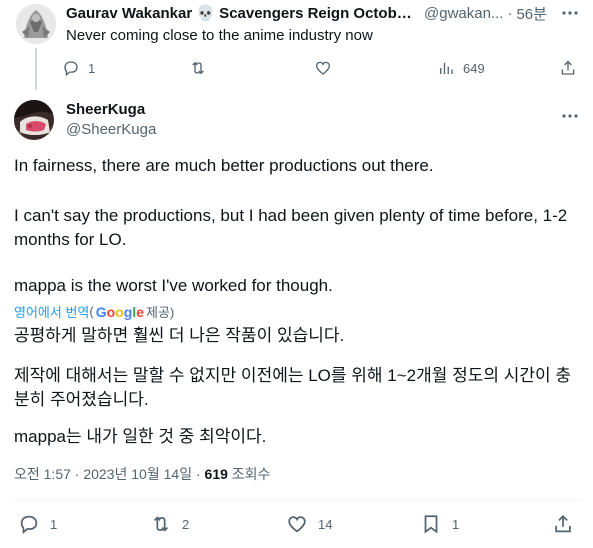 The width and height of the screenshot is (593, 548). What do you see at coordinates (474, 68) in the screenshot?
I see `views-count: 649` at bounding box center [474, 68].